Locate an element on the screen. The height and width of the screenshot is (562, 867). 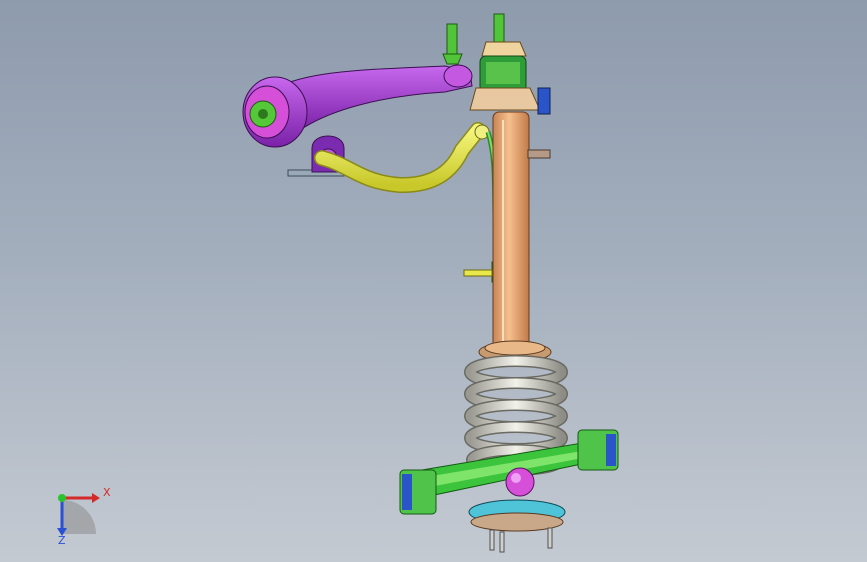
strut-body is located at coordinates (511, 237).